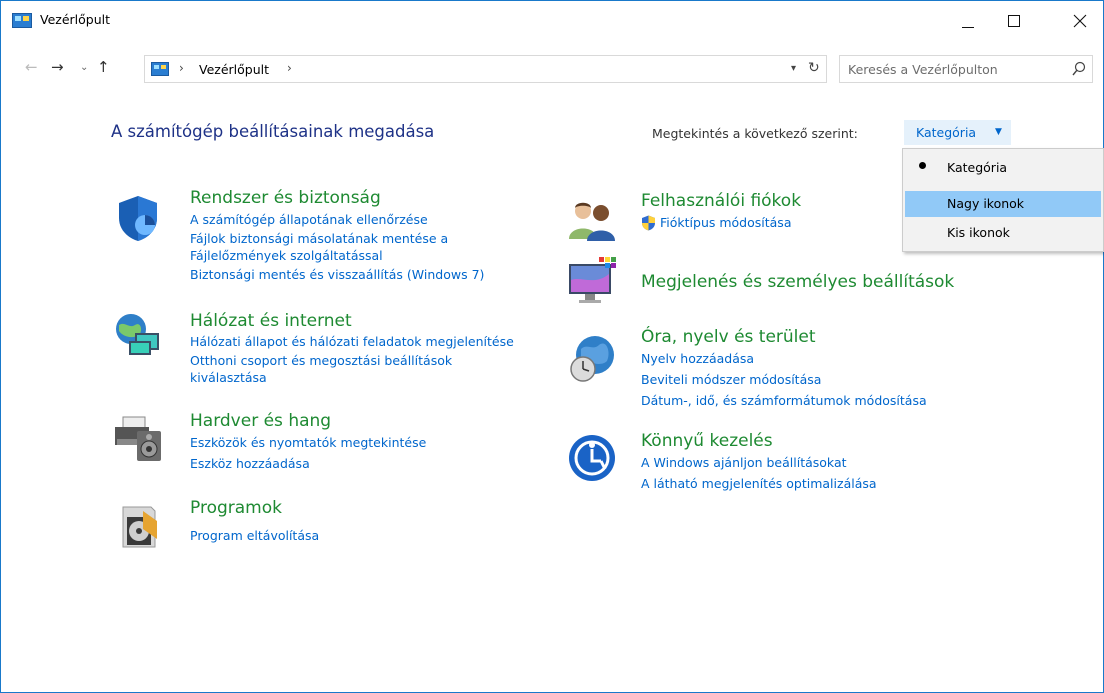 The height and width of the screenshot is (693, 1104). Describe the element at coordinates (759, 441) in the screenshot. I see `category-title: Könnyű kezelés` at that location.